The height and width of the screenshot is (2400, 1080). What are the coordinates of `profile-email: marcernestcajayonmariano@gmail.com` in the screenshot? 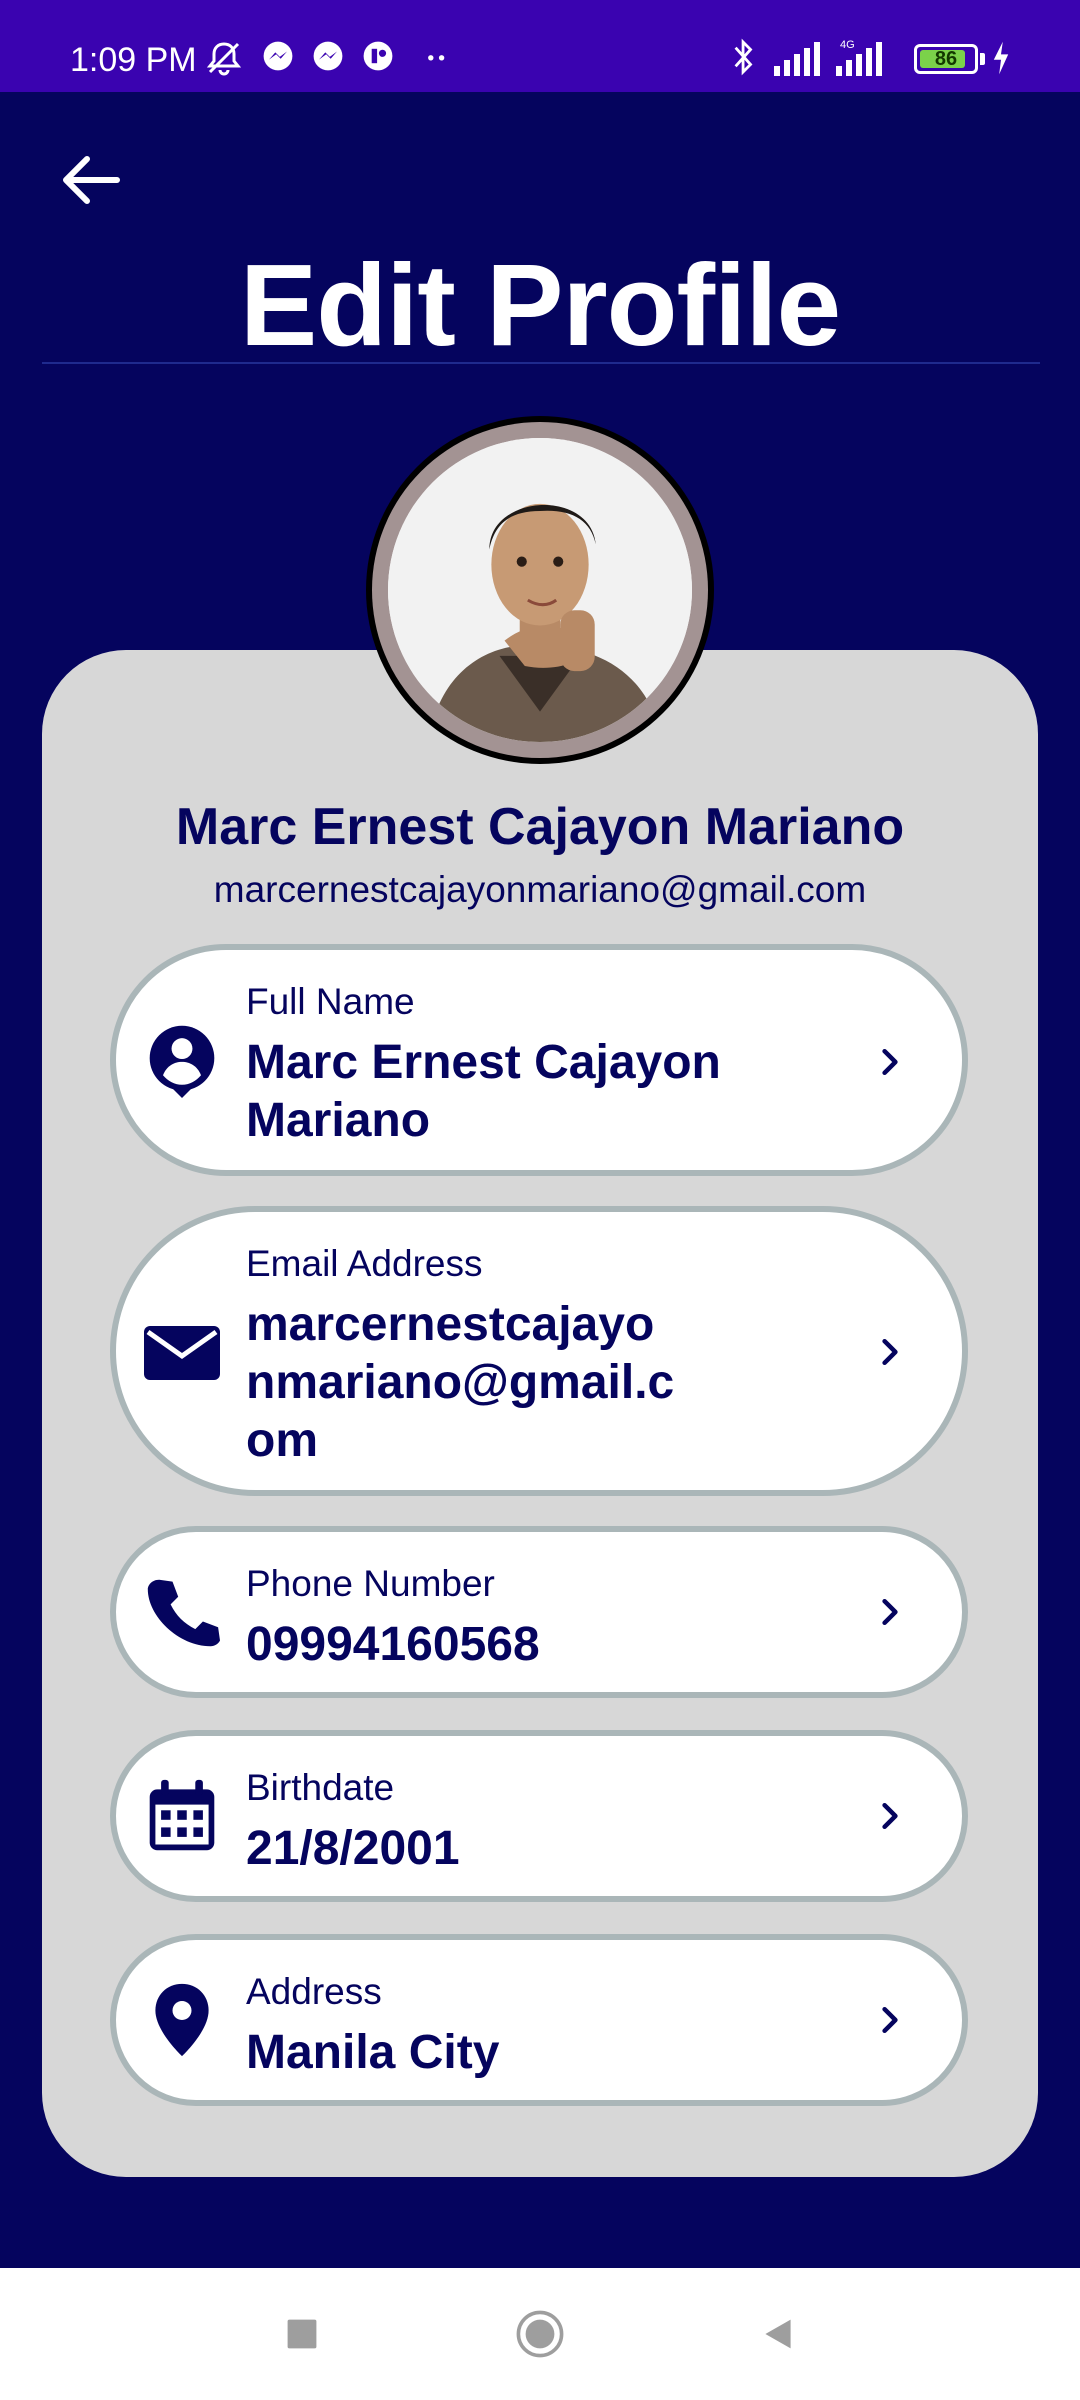 It's located at (540, 889).